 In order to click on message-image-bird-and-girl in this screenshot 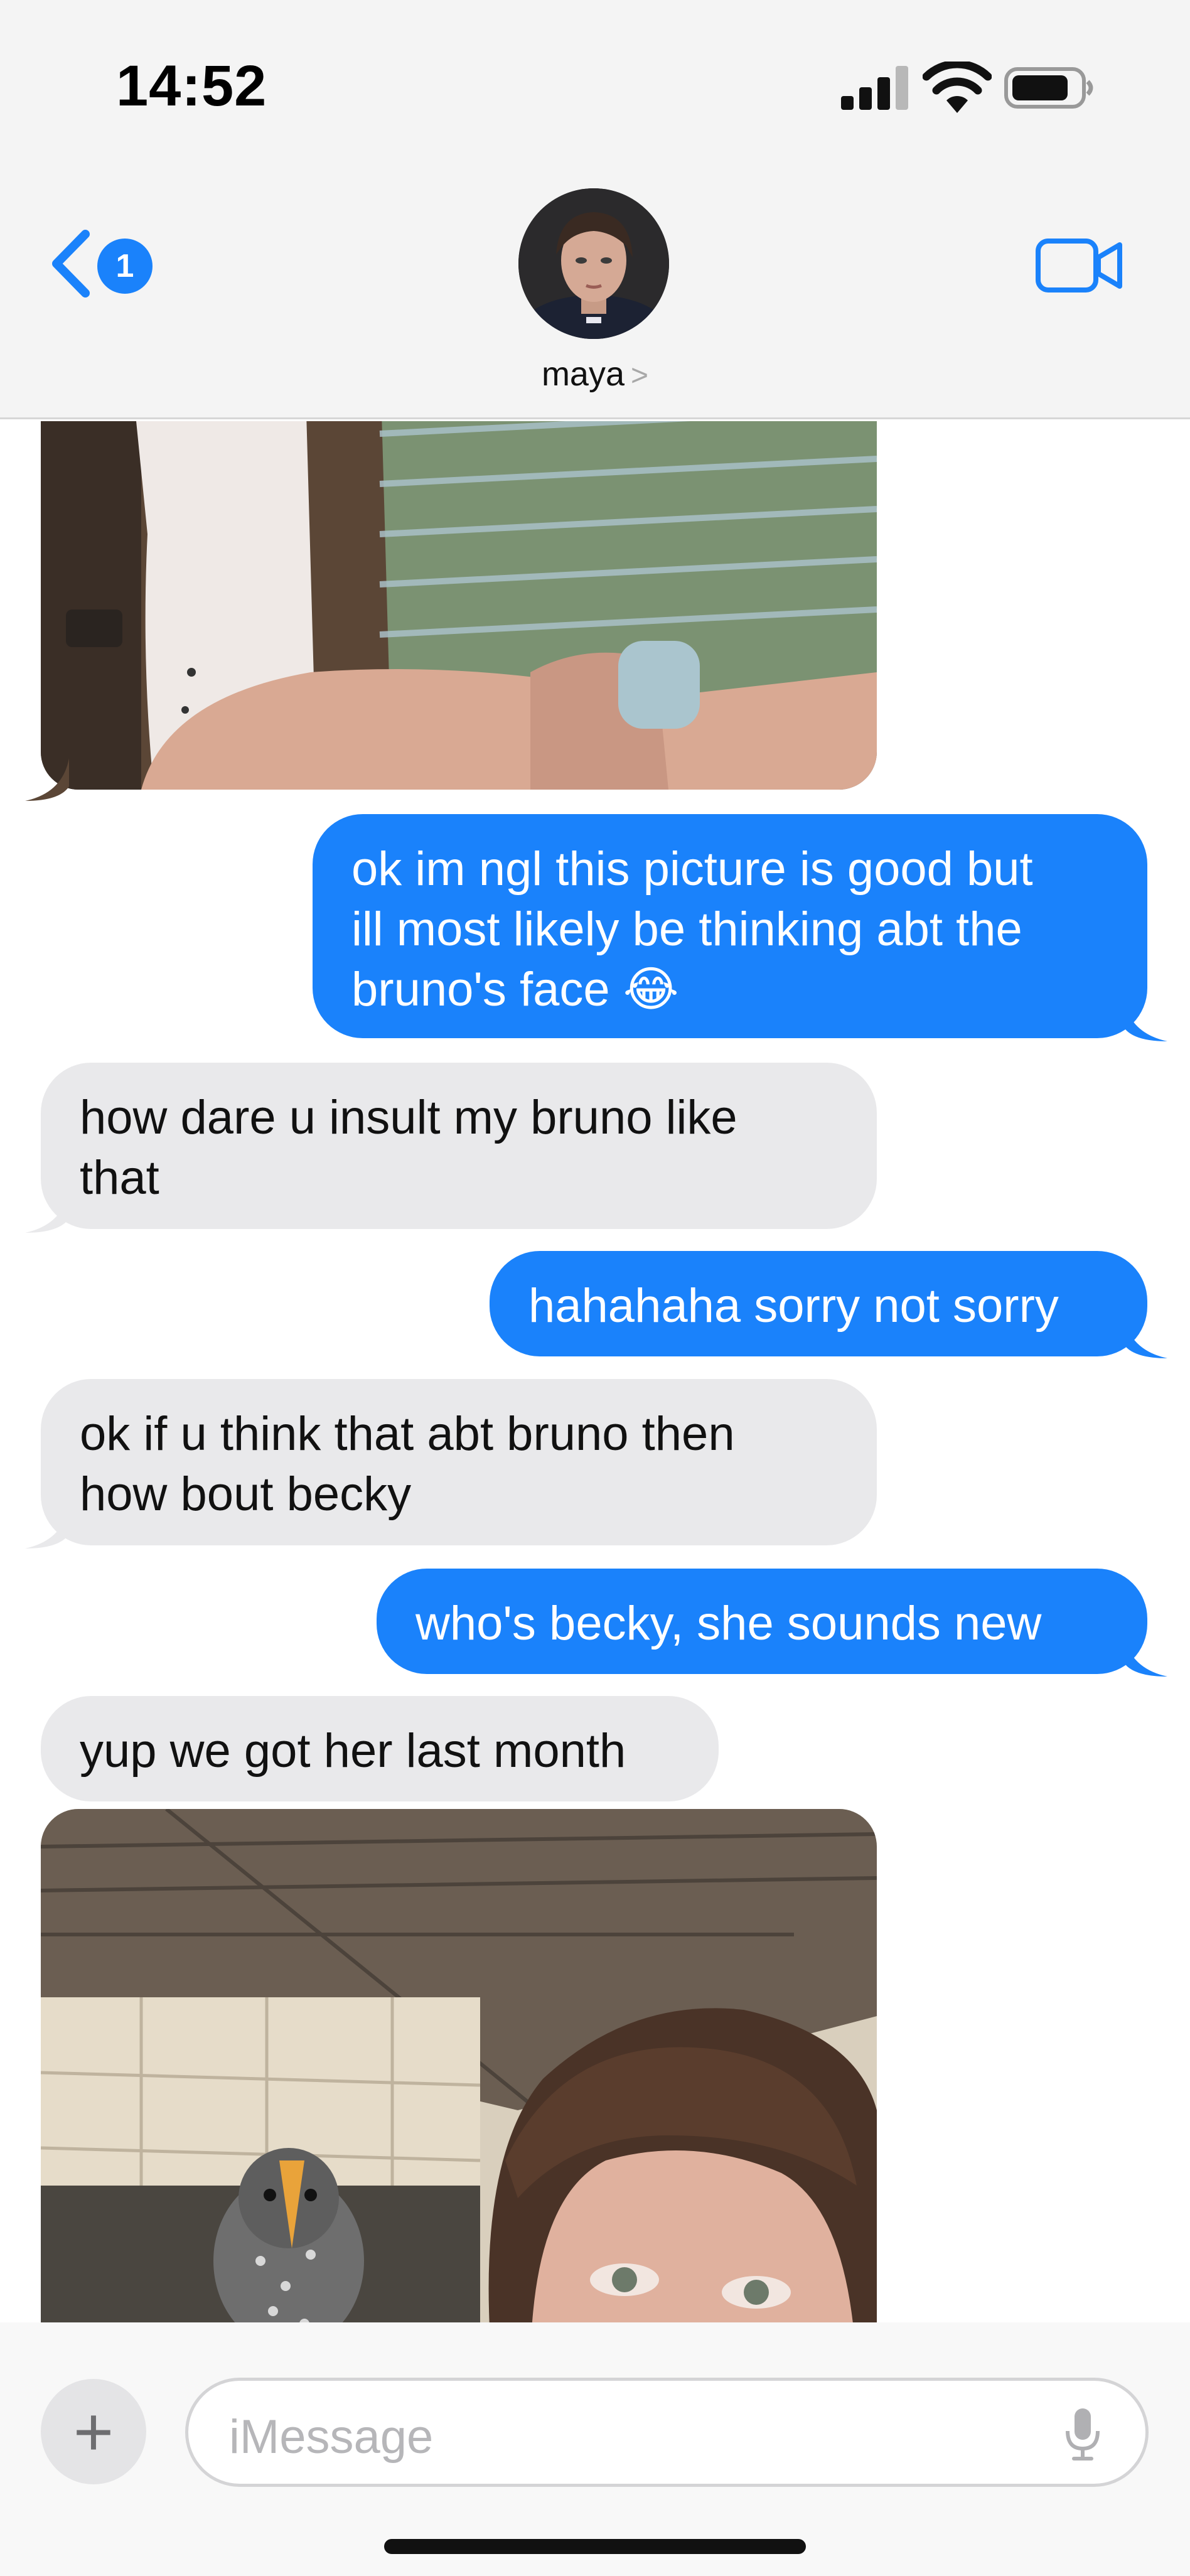, I will do `click(459, 2066)`.